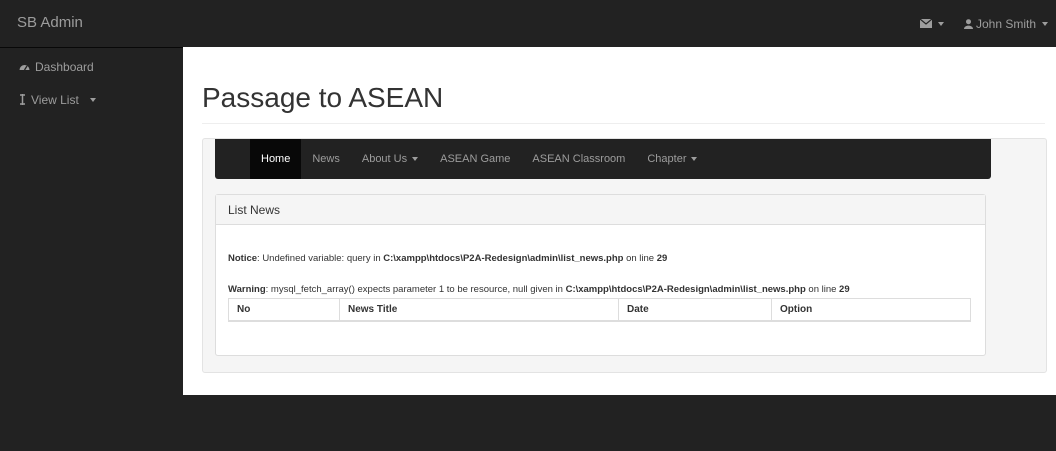  I want to click on user-icon, so click(968, 23).